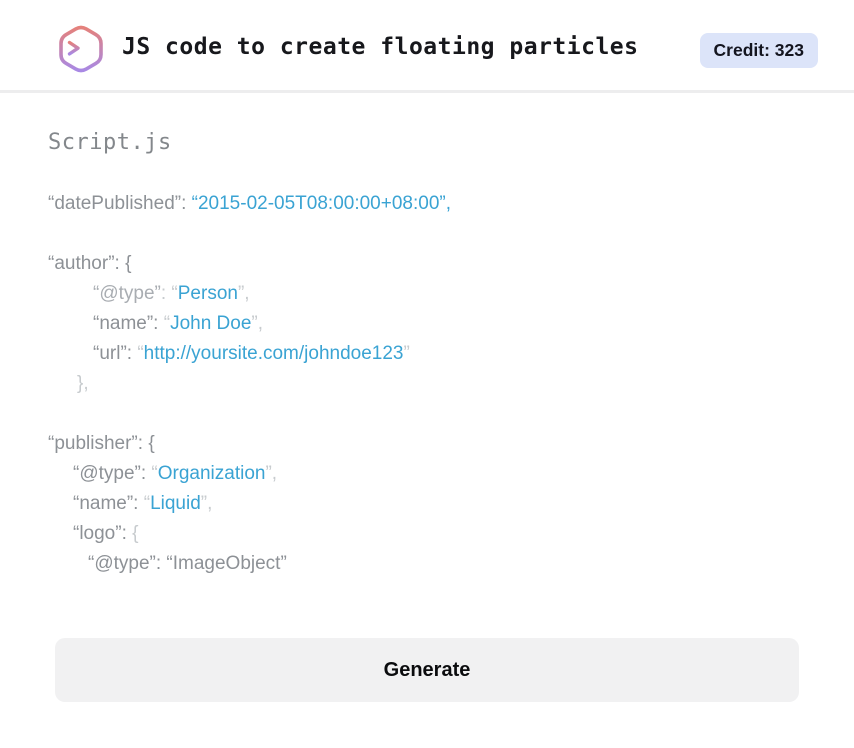  Describe the element at coordinates (120, 203) in the screenshot. I see `code-segment: “datePublished”:` at that location.